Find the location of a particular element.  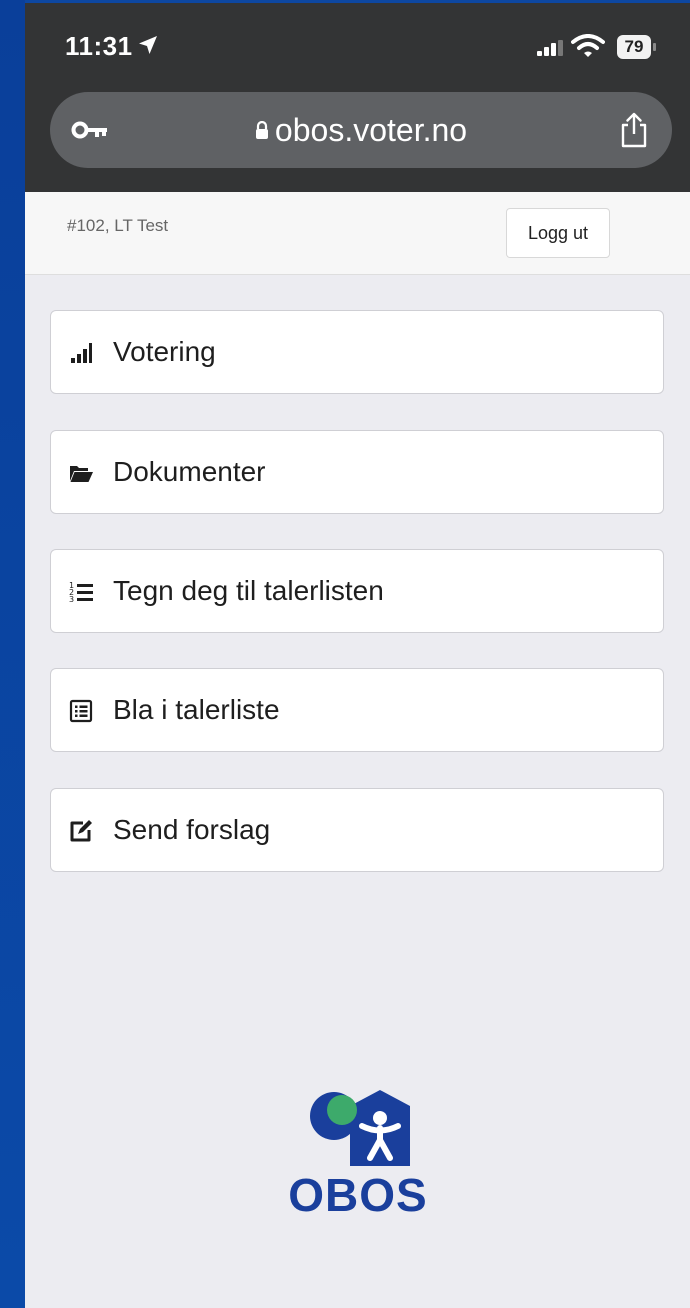

address-bar: obos.voter.no is located at coordinates (361, 130).